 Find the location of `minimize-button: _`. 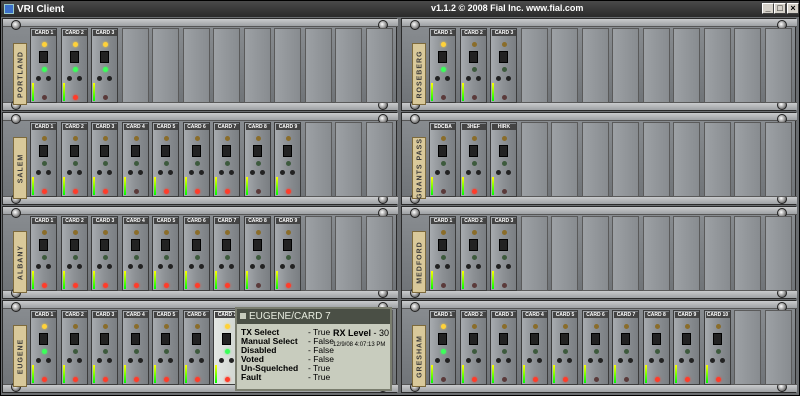

minimize-button: _ is located at coordinates (768, 8).